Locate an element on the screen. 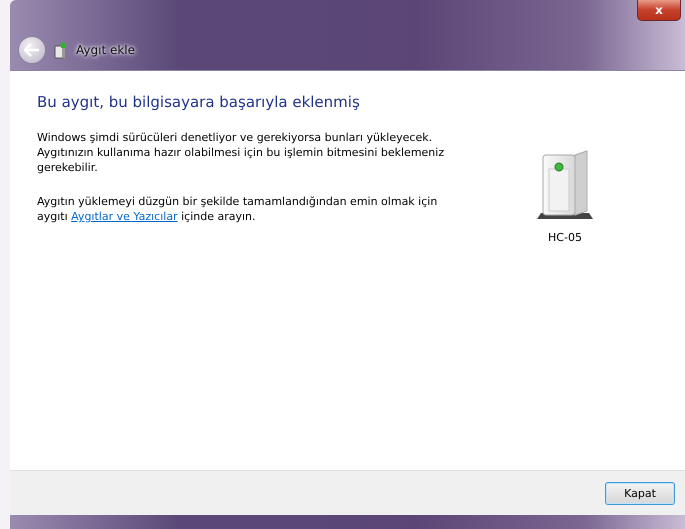 This screenshot has width=685, height=529. device-name: HC-05 is located at coordinates (565, 237).